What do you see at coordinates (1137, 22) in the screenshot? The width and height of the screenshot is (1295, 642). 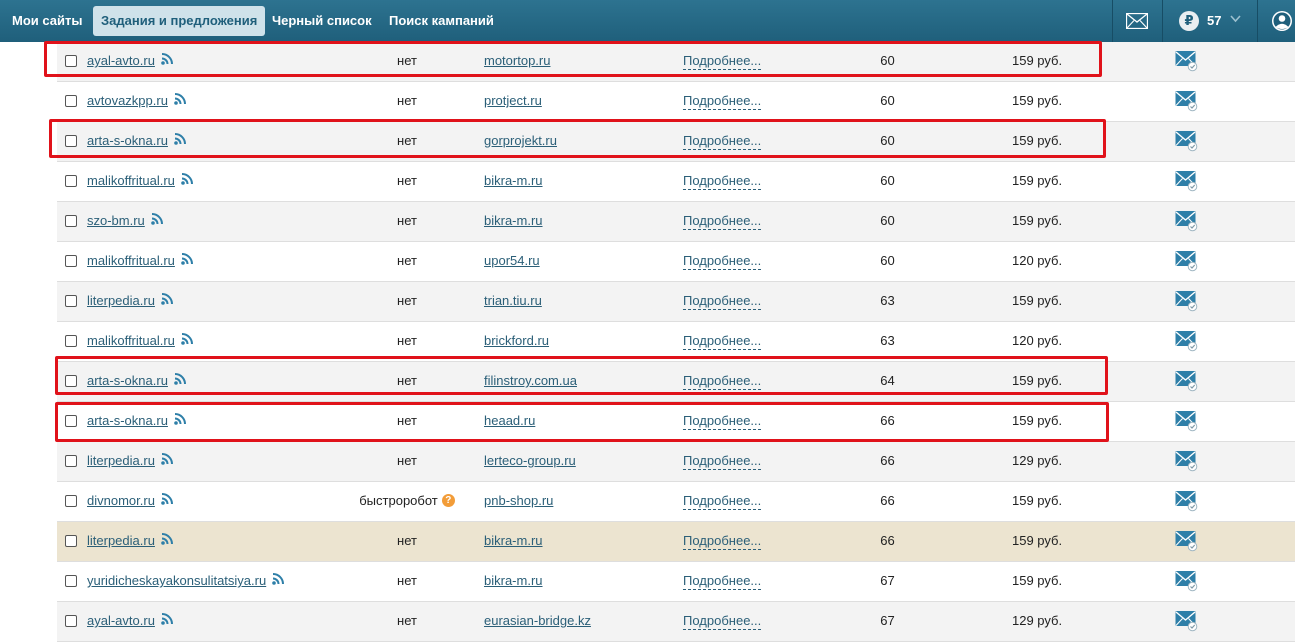 I see `mail-icon` at bounding box center [1137, 22].